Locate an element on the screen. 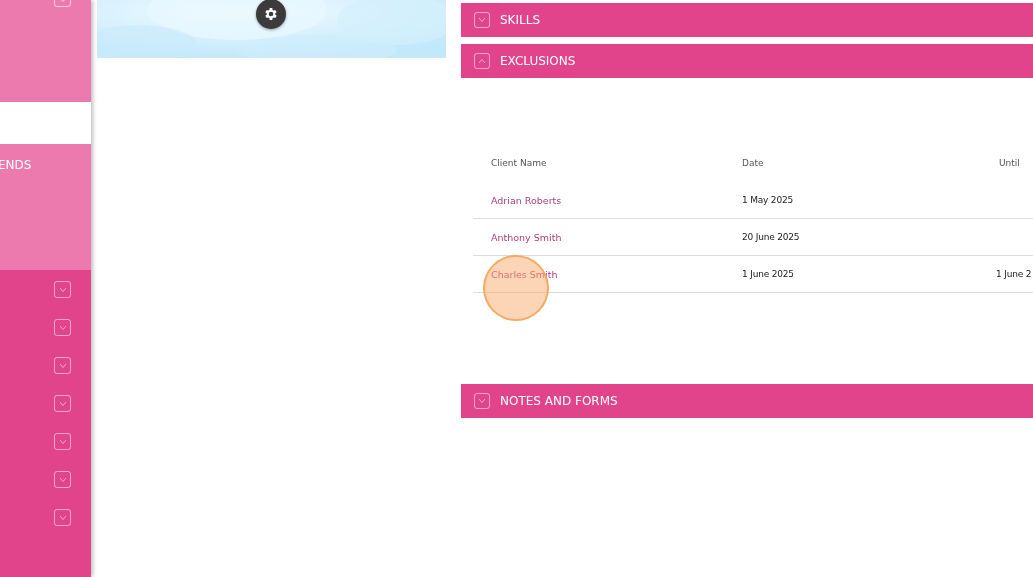  table-cell-text: 1 June 2025 is located at coordinates (768, 274).